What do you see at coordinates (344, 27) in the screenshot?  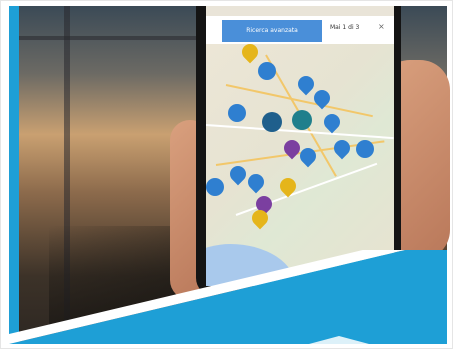 I see `results-select: Mai 1 di 3` at bounding box center [344, 27].